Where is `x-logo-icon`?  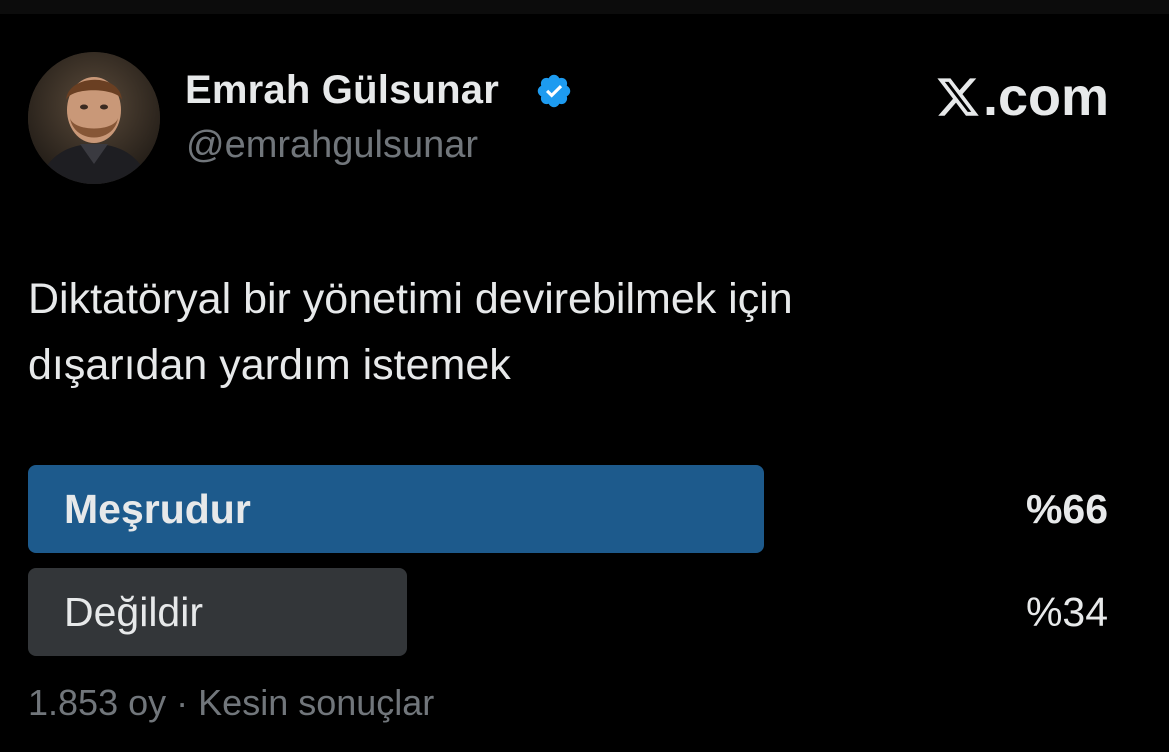
x-logo-icon is located at coordinates (958, 97).